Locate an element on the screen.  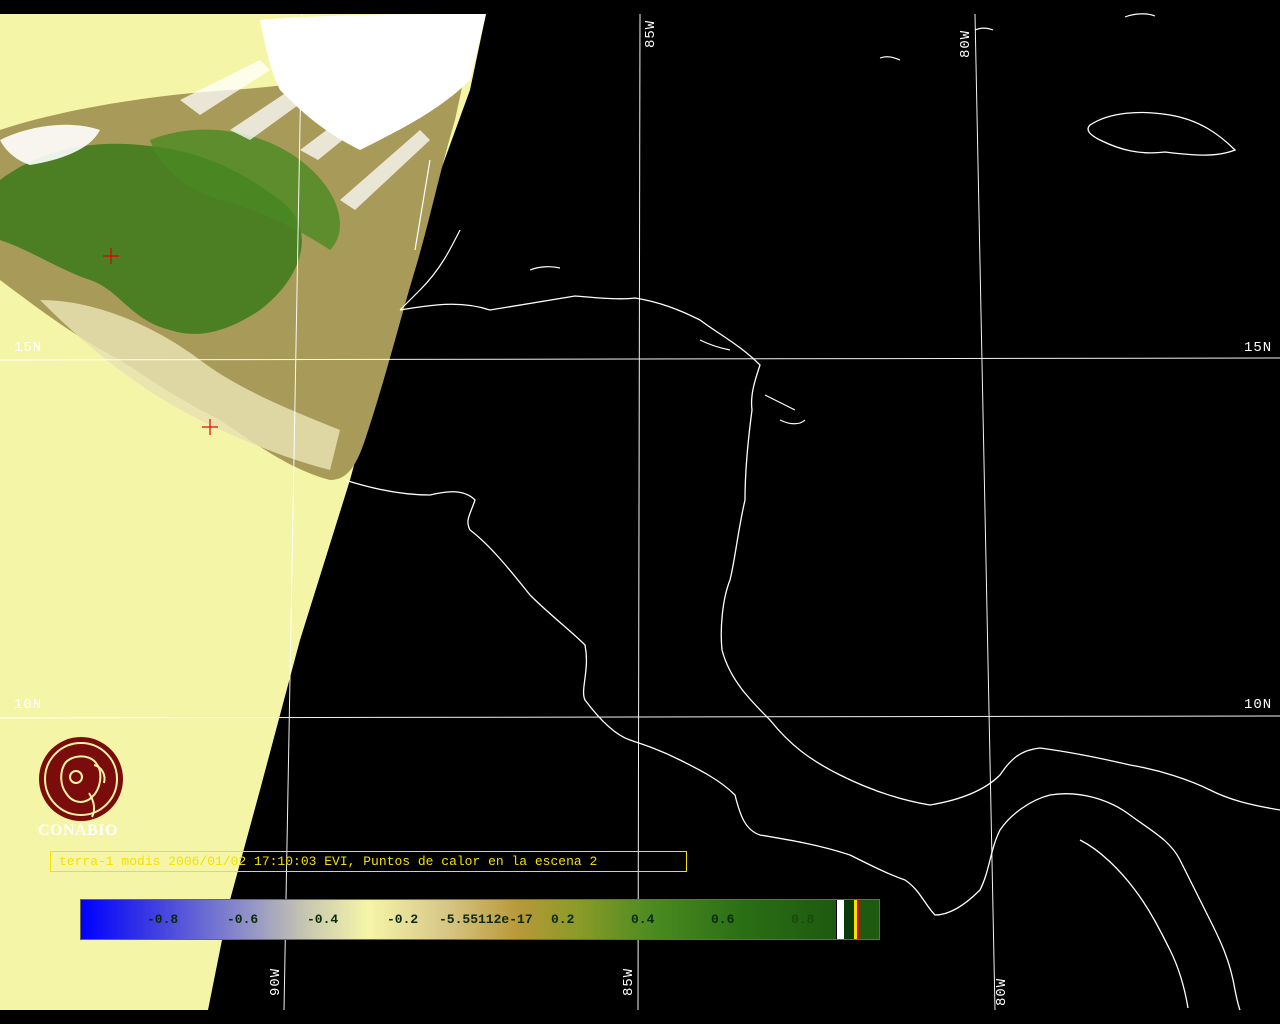
lat-label-15n-left: 15N is located at coordinates (28, 348).